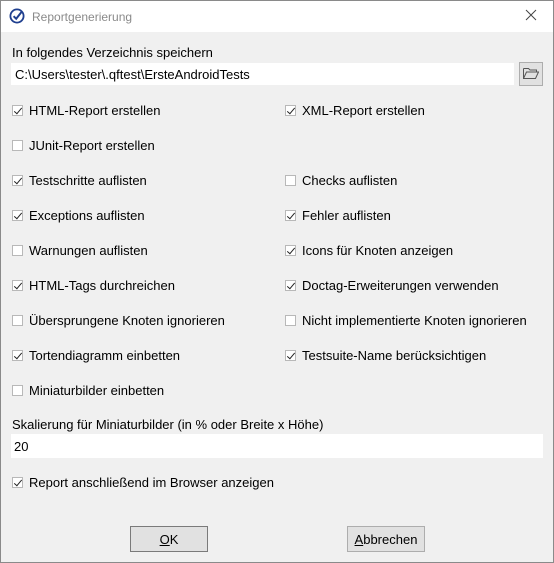 The image size is (554, 563). Describe the element at coordinates (87, 215) in the screenshot. I see `option-label: Exceptions auflisten` at that location.